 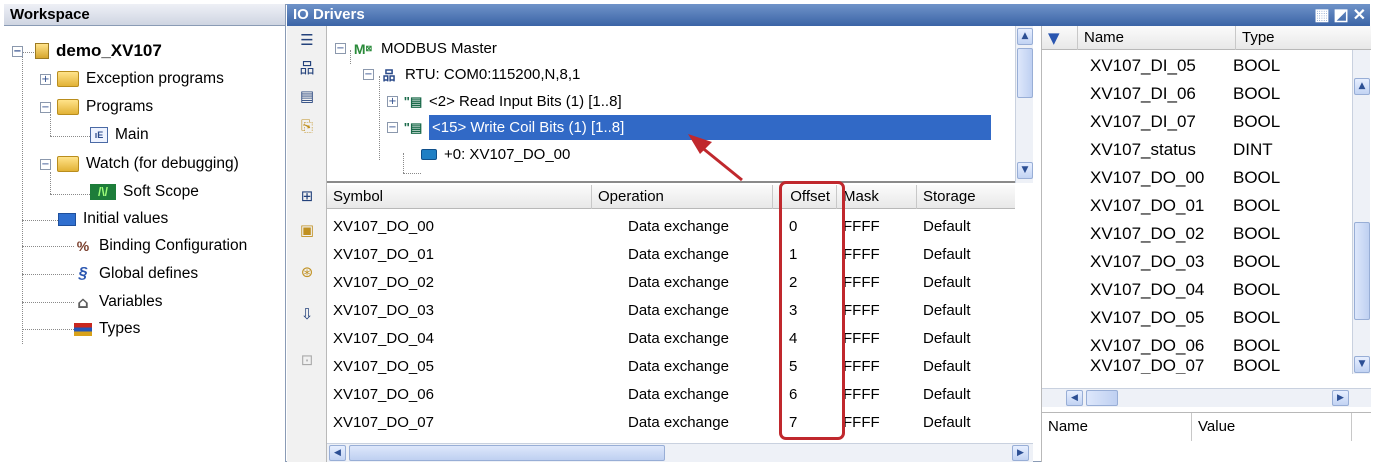 What do you see at coordinates (671, 394) in the screenshot?
I see `table-row: XV107_DO_06 Data exchange 6 FFFF Default` at bounding box center [671, 394].